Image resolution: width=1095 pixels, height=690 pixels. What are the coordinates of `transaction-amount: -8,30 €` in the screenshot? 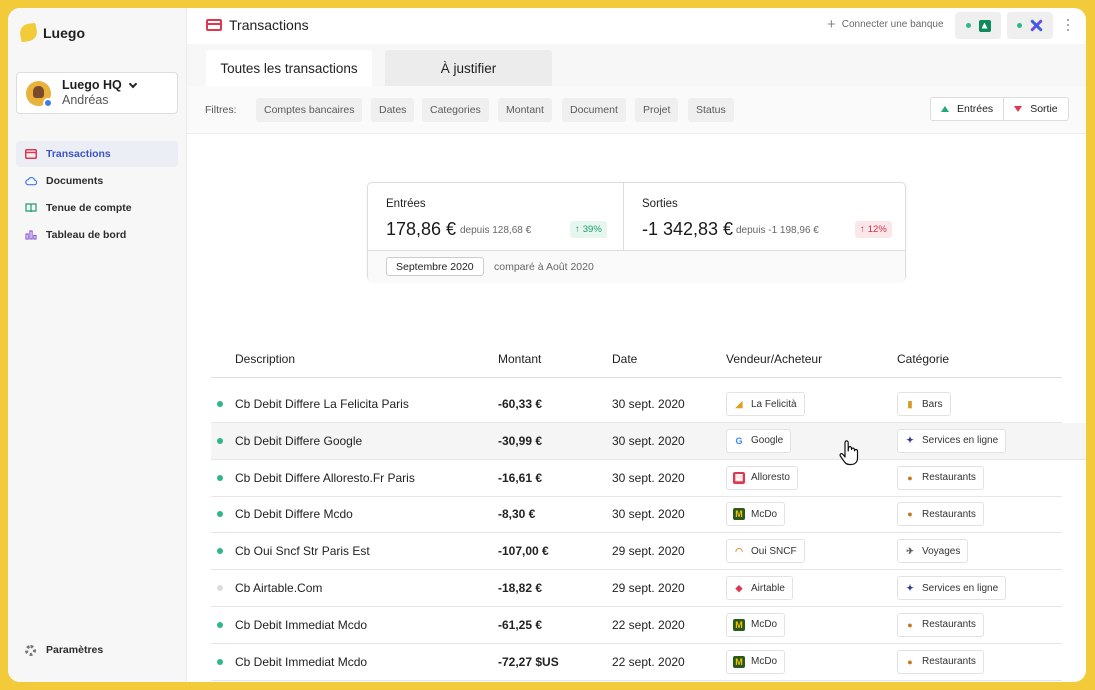 It's located at (517, 514).